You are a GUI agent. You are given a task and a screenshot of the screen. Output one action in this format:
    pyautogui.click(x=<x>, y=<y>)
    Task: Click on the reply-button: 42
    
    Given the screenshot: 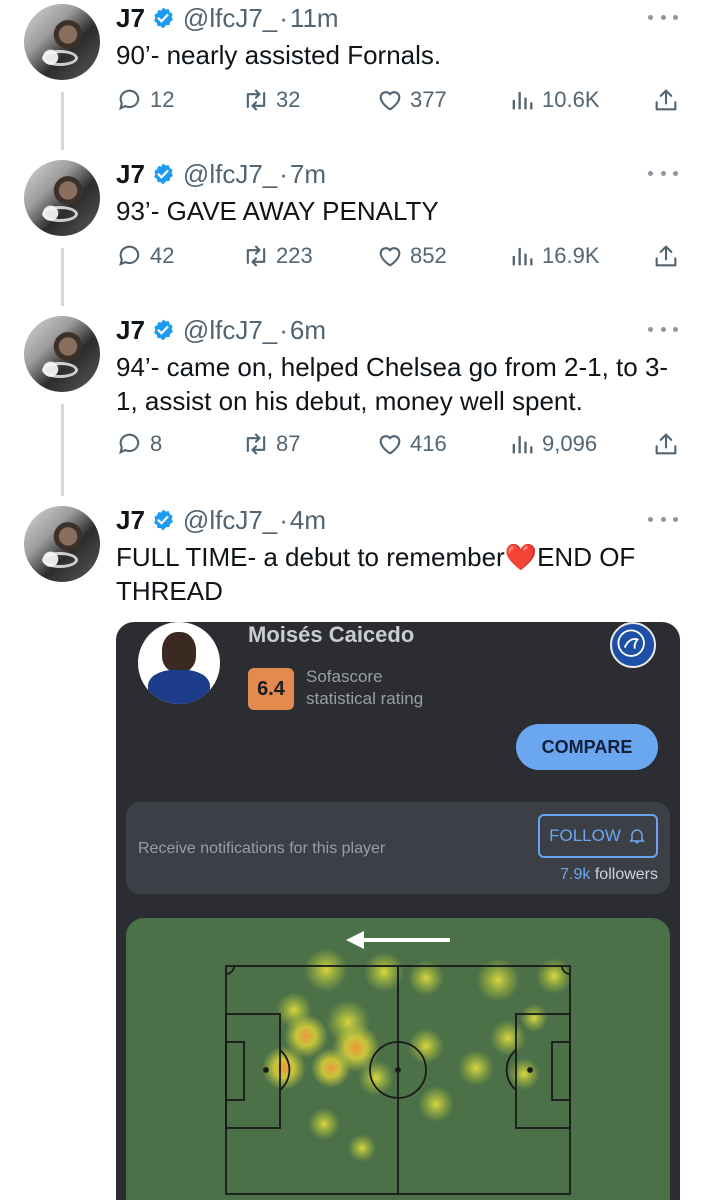 What is the action you would take?
    pyautogui.click(x=145, y=256)
    